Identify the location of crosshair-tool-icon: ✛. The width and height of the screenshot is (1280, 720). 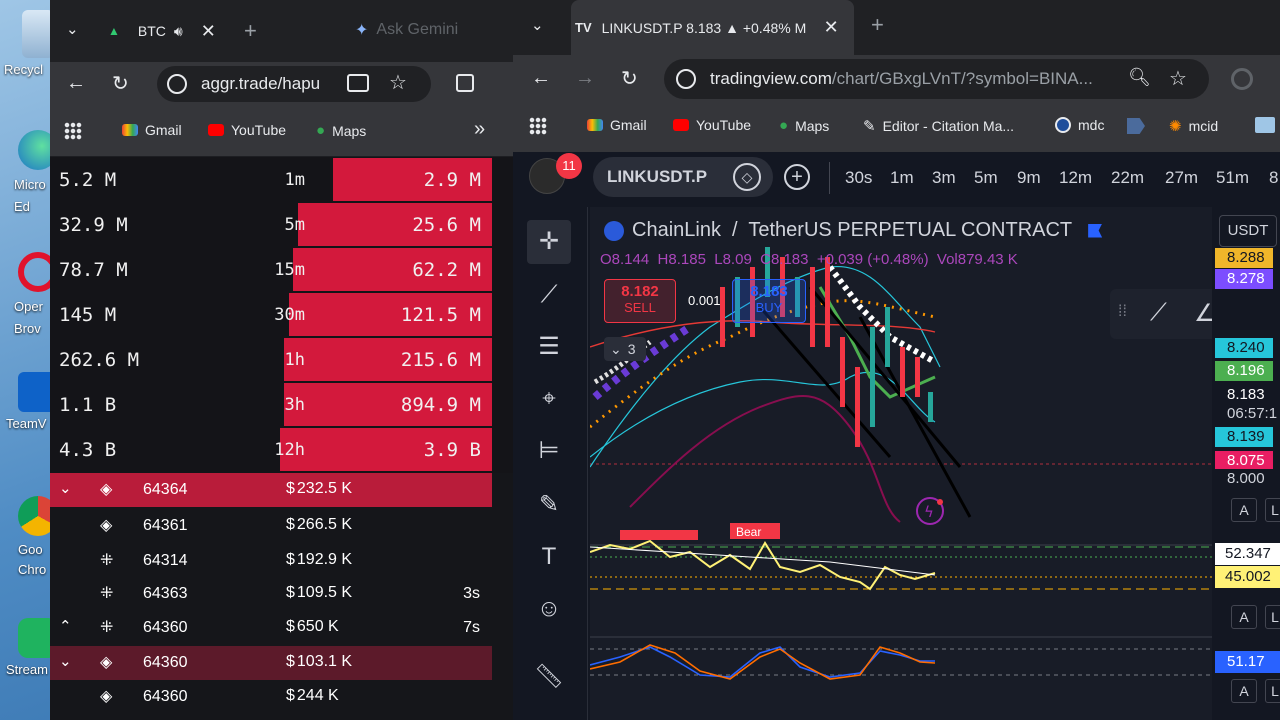
(549, 242).